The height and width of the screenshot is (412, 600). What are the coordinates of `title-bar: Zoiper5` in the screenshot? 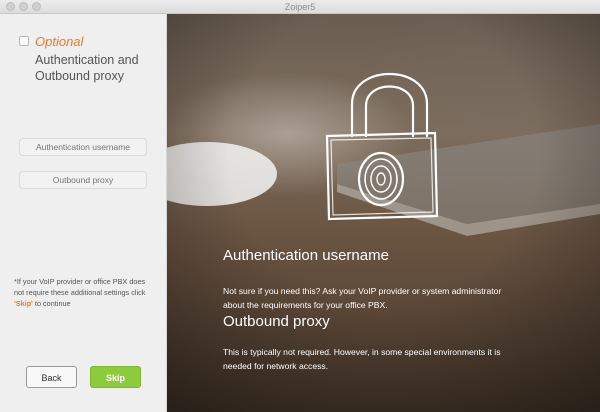 It's located at (300, 7).